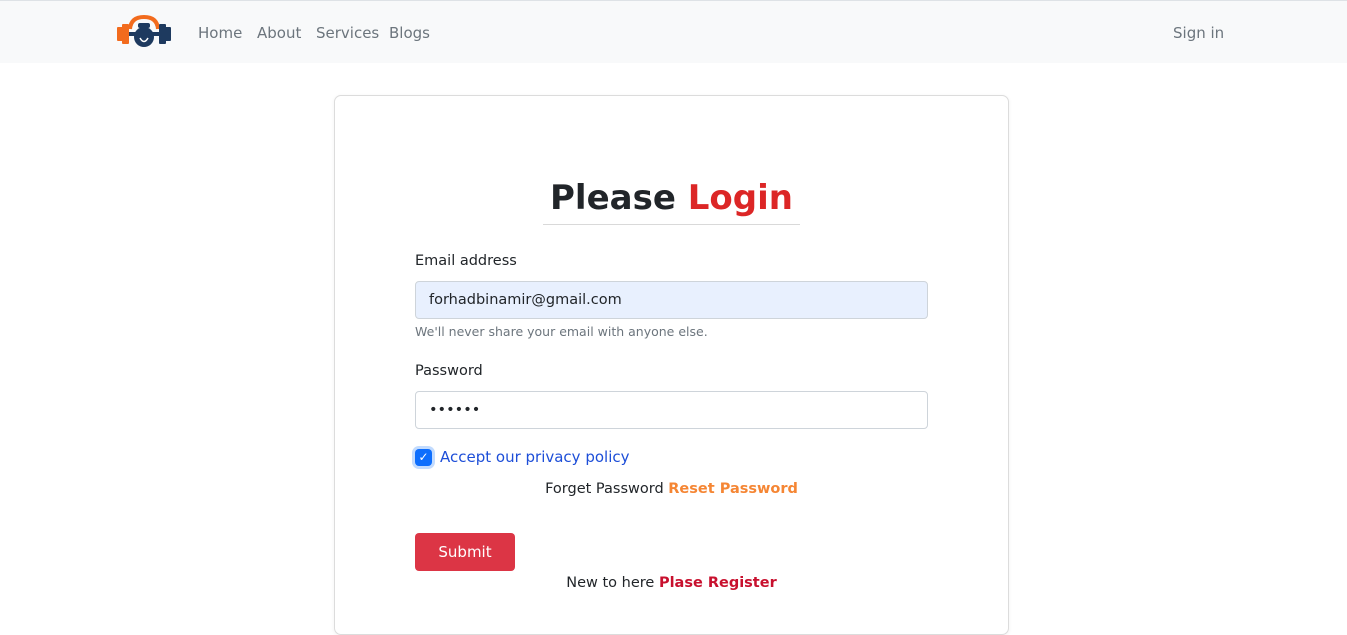 Image resolution: width=1347 pixels, height=635 pixels. I want to click on privacy-policy-checkbox: ✓, so click(423, 457).